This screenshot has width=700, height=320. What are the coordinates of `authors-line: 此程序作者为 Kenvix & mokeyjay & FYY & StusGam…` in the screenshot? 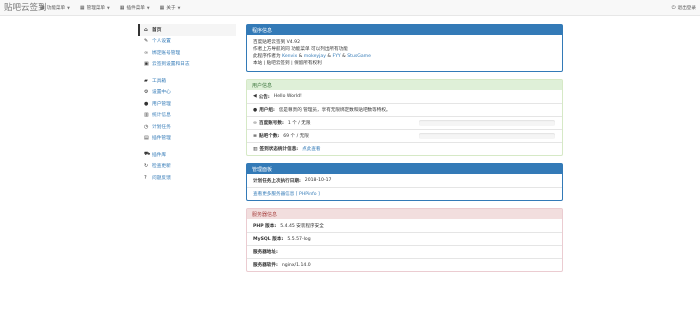 It's located at (404, 56).